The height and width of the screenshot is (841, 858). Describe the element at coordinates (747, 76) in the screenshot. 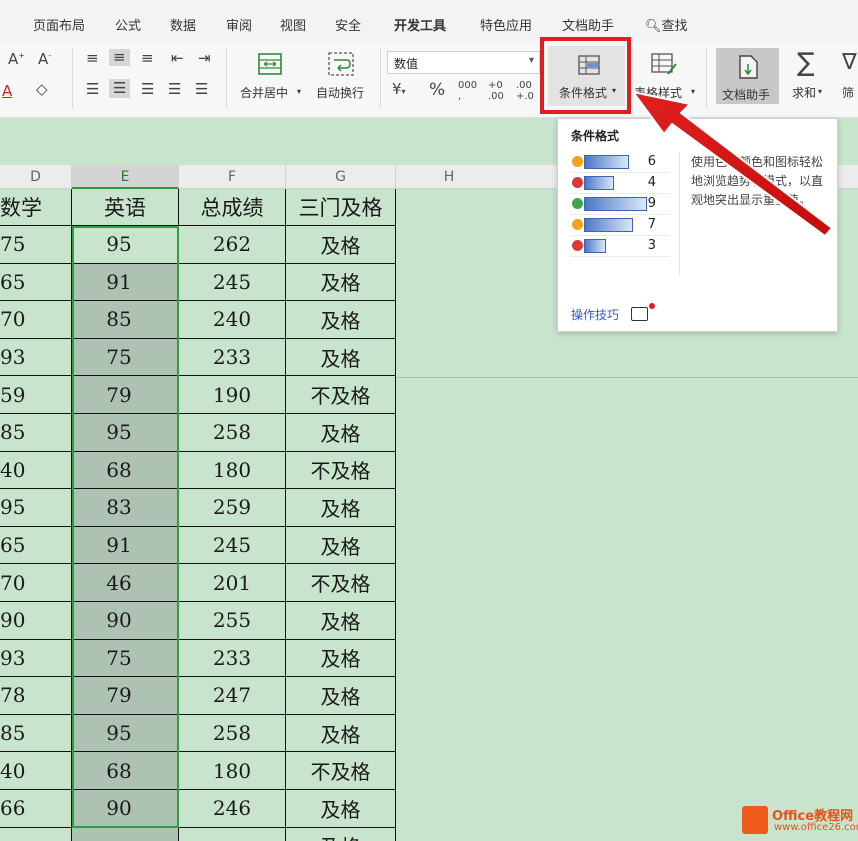

I see `doc-helper-button: 文档助手` at that location.